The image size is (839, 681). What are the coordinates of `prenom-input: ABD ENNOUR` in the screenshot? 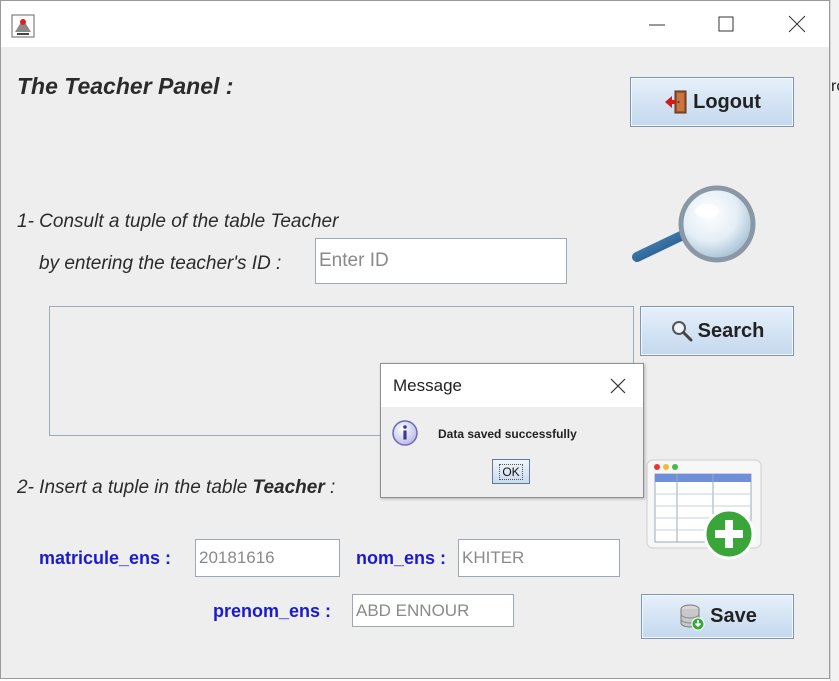 It's located at (433, 610).